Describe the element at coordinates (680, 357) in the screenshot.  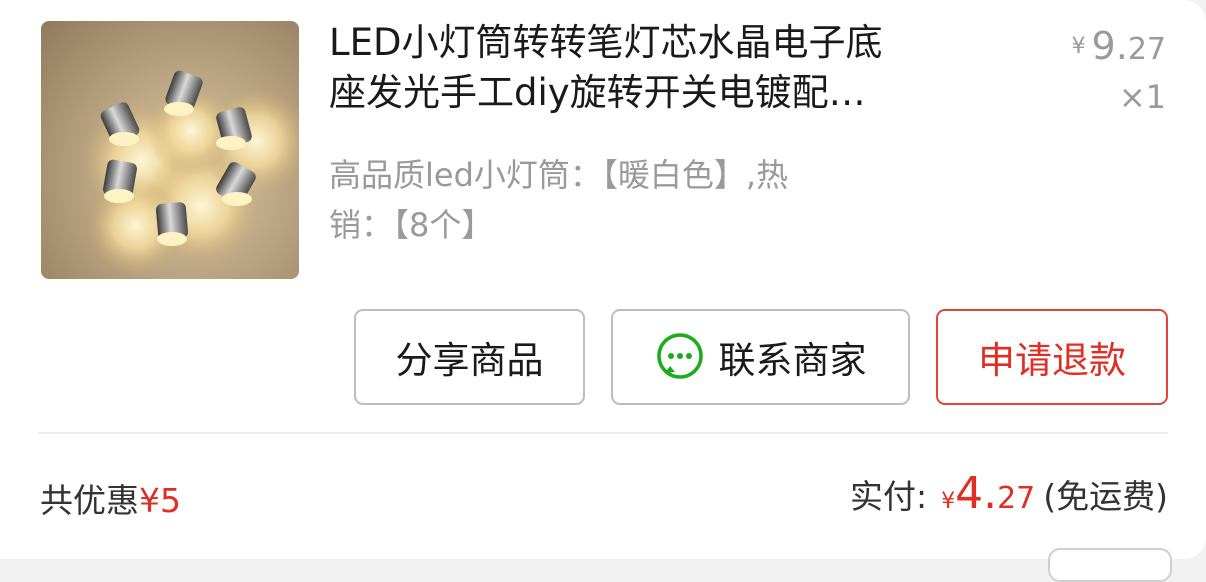
I see `wechat-chat-icon` at that location.